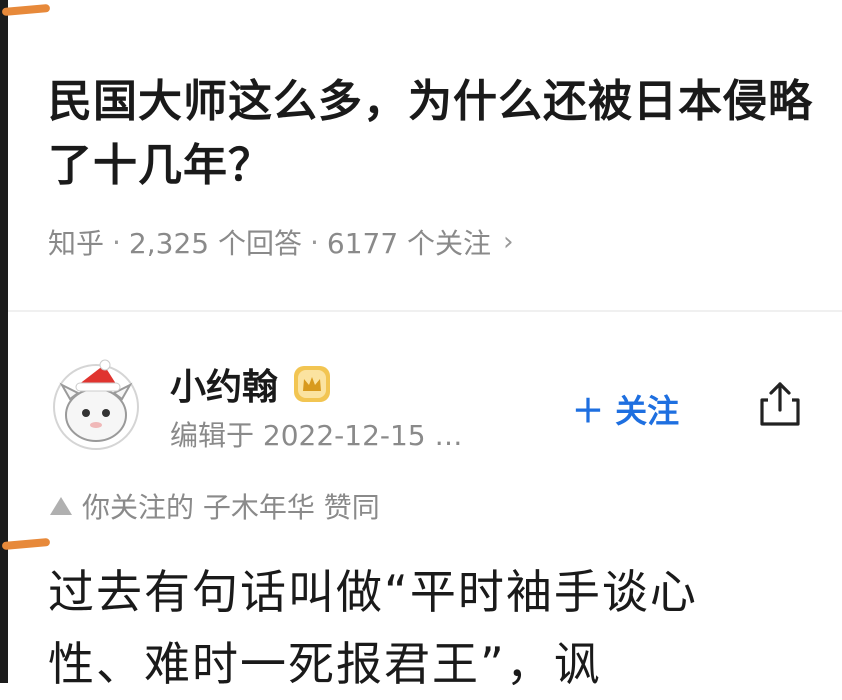  I want to click on left-edge-bar, so click(4, 341).